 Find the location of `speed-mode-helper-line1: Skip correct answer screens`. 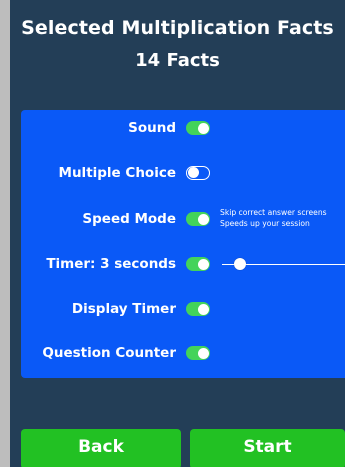

speed-mode-helper-line1: Skip correct answer screens is located at coordinates (273, 212).